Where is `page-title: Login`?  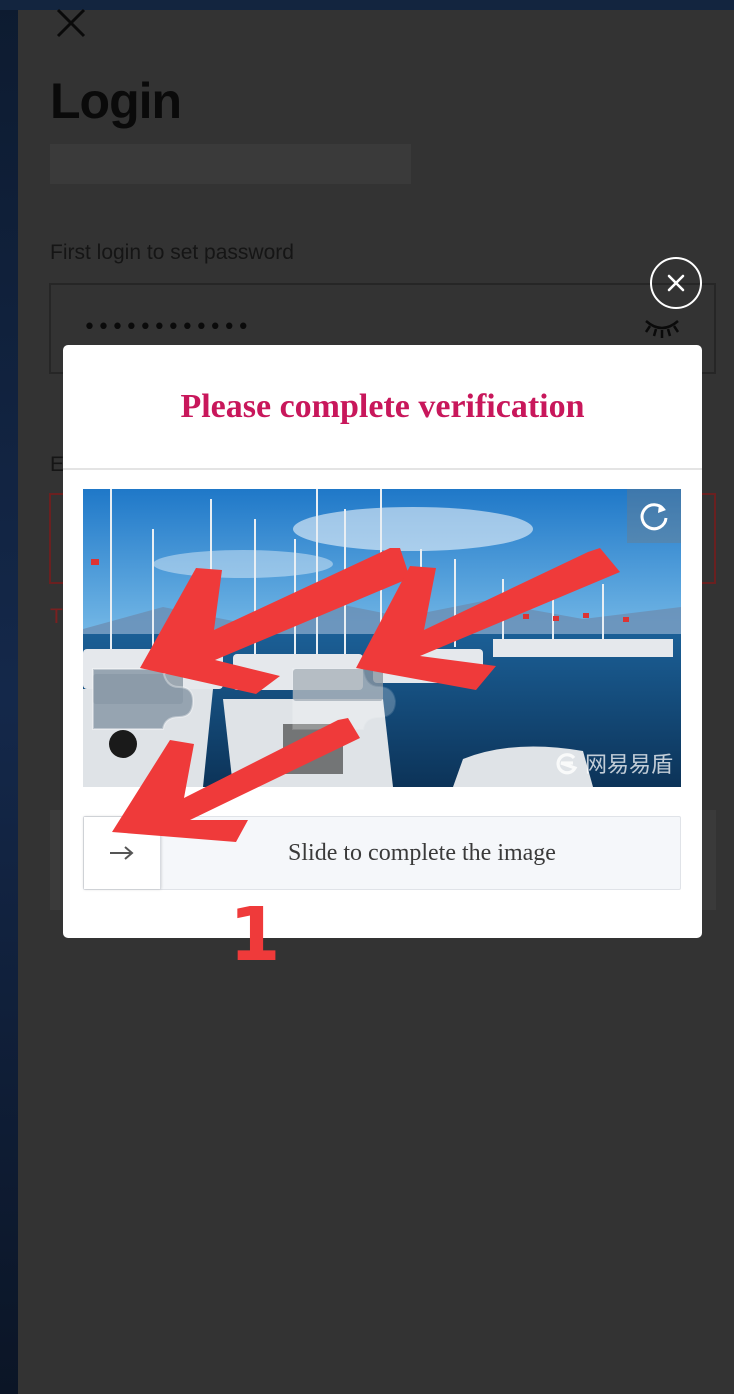
page-title: Login is located at coordinates (116, 101).